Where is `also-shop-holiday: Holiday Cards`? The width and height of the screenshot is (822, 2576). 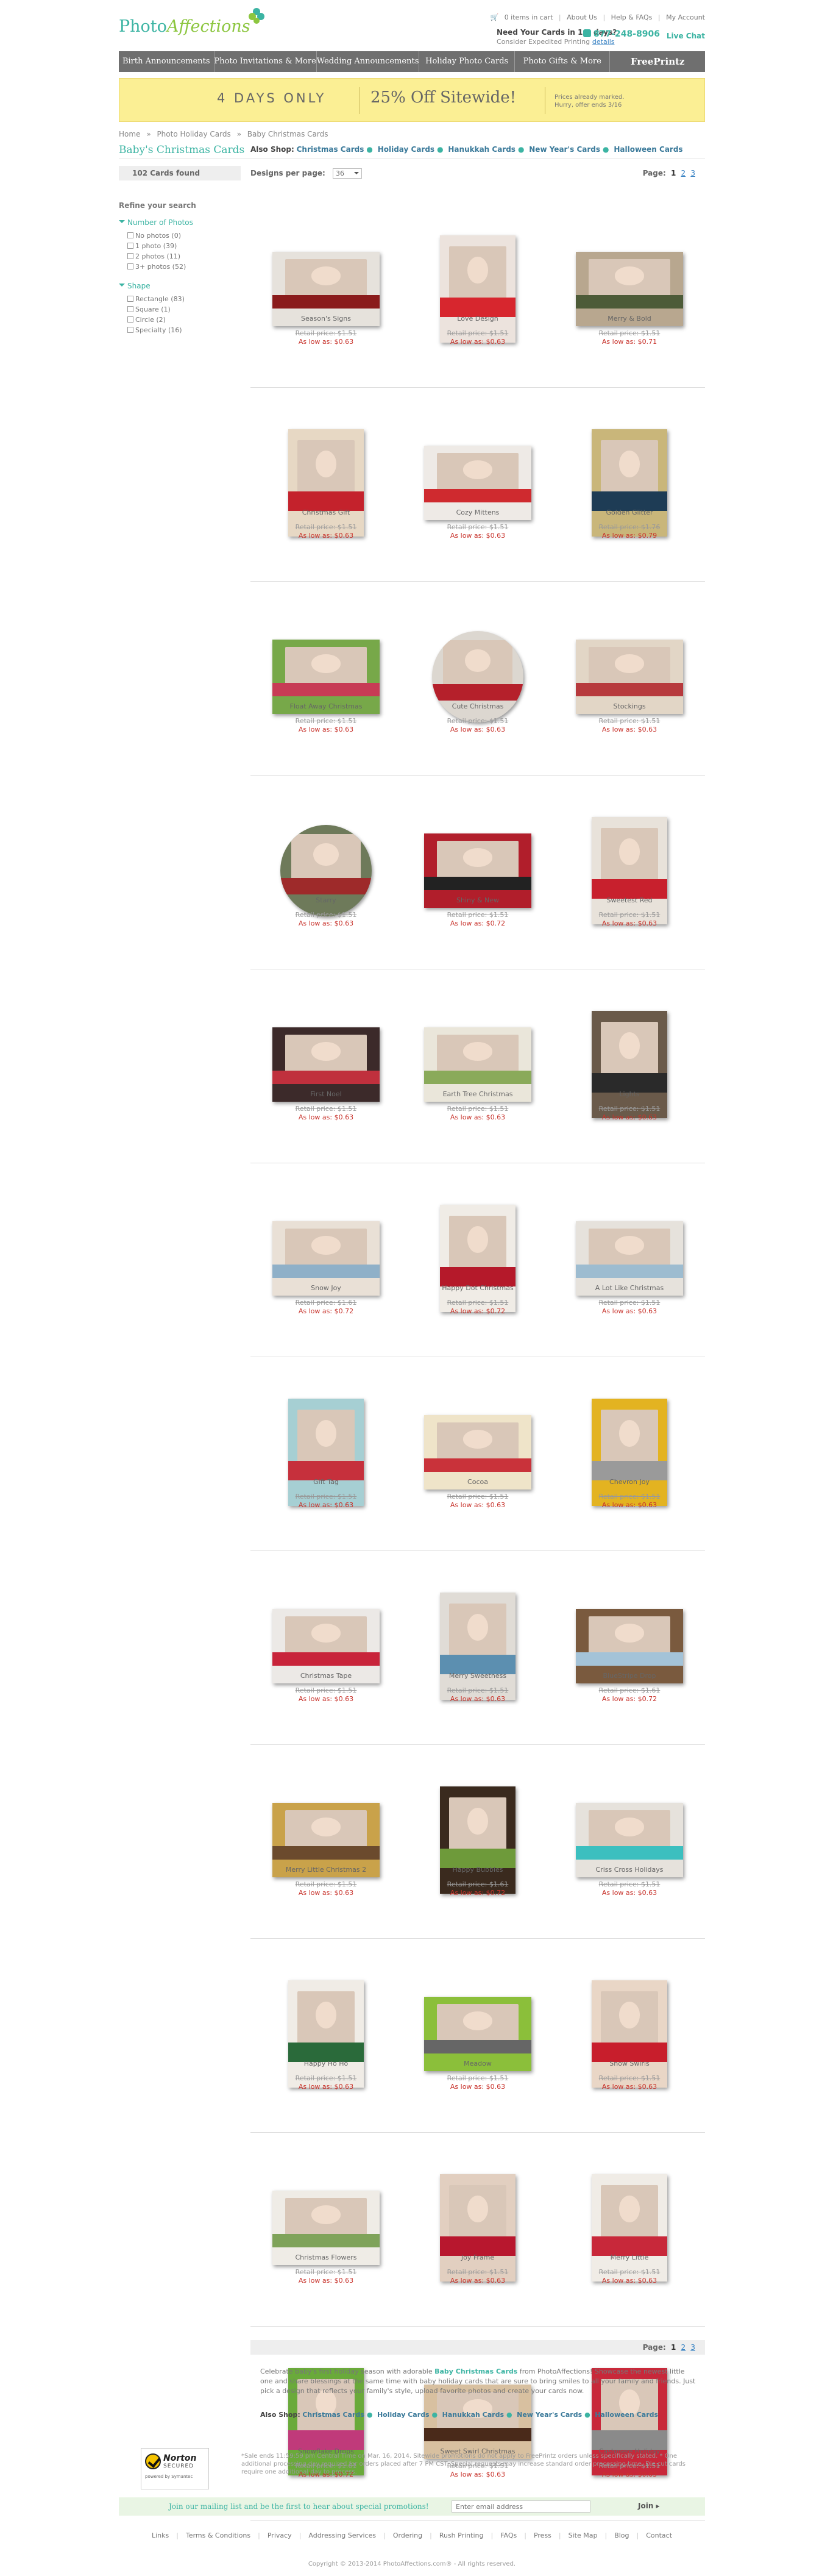
also-shop-holiday: Holiday Cards is located at coordinates (403, 2415).